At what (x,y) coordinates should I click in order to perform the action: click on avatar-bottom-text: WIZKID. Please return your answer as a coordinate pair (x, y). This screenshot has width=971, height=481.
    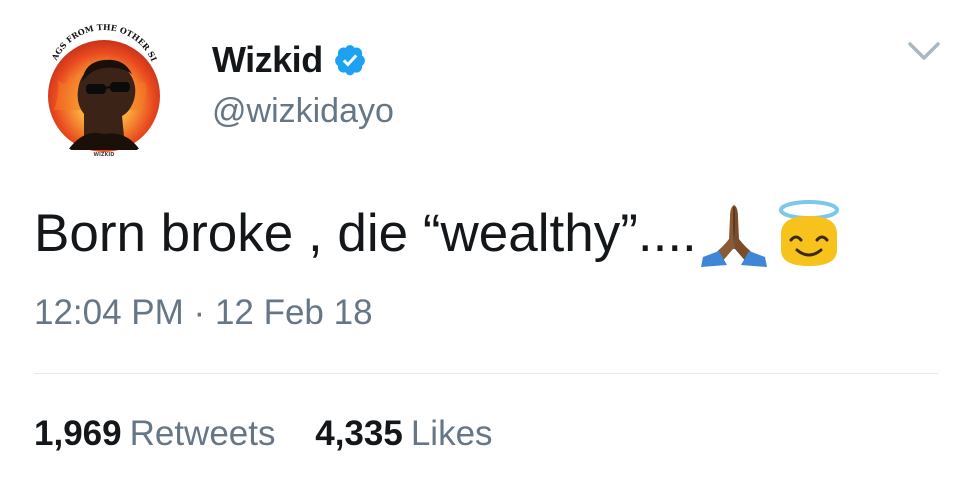
    Looking at the image, I should click on (104, 155).